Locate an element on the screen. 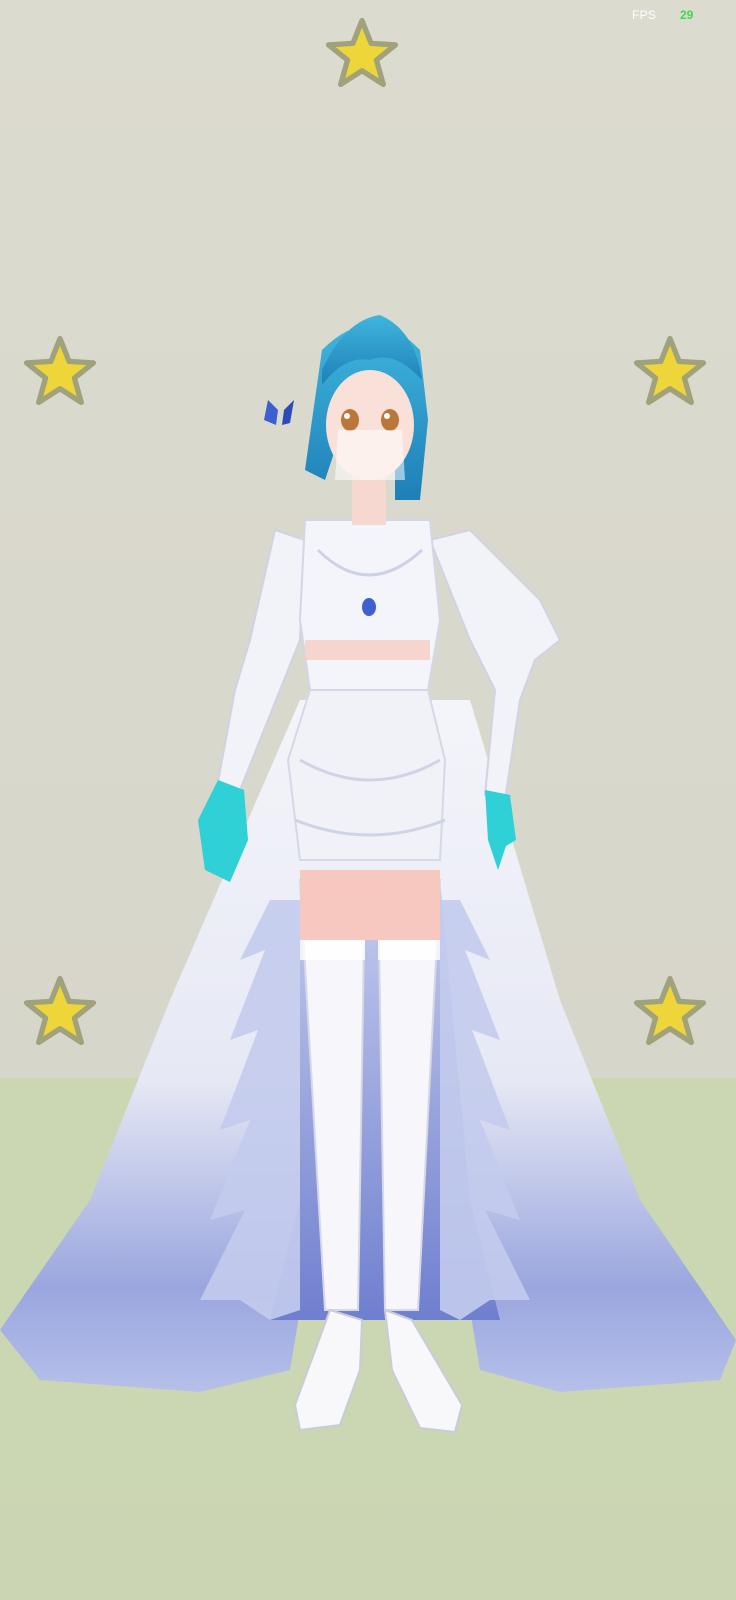 Image resolution: width=736 pixels, height=1600 pixels. brooch-gem is located at coordinates (369, 607).